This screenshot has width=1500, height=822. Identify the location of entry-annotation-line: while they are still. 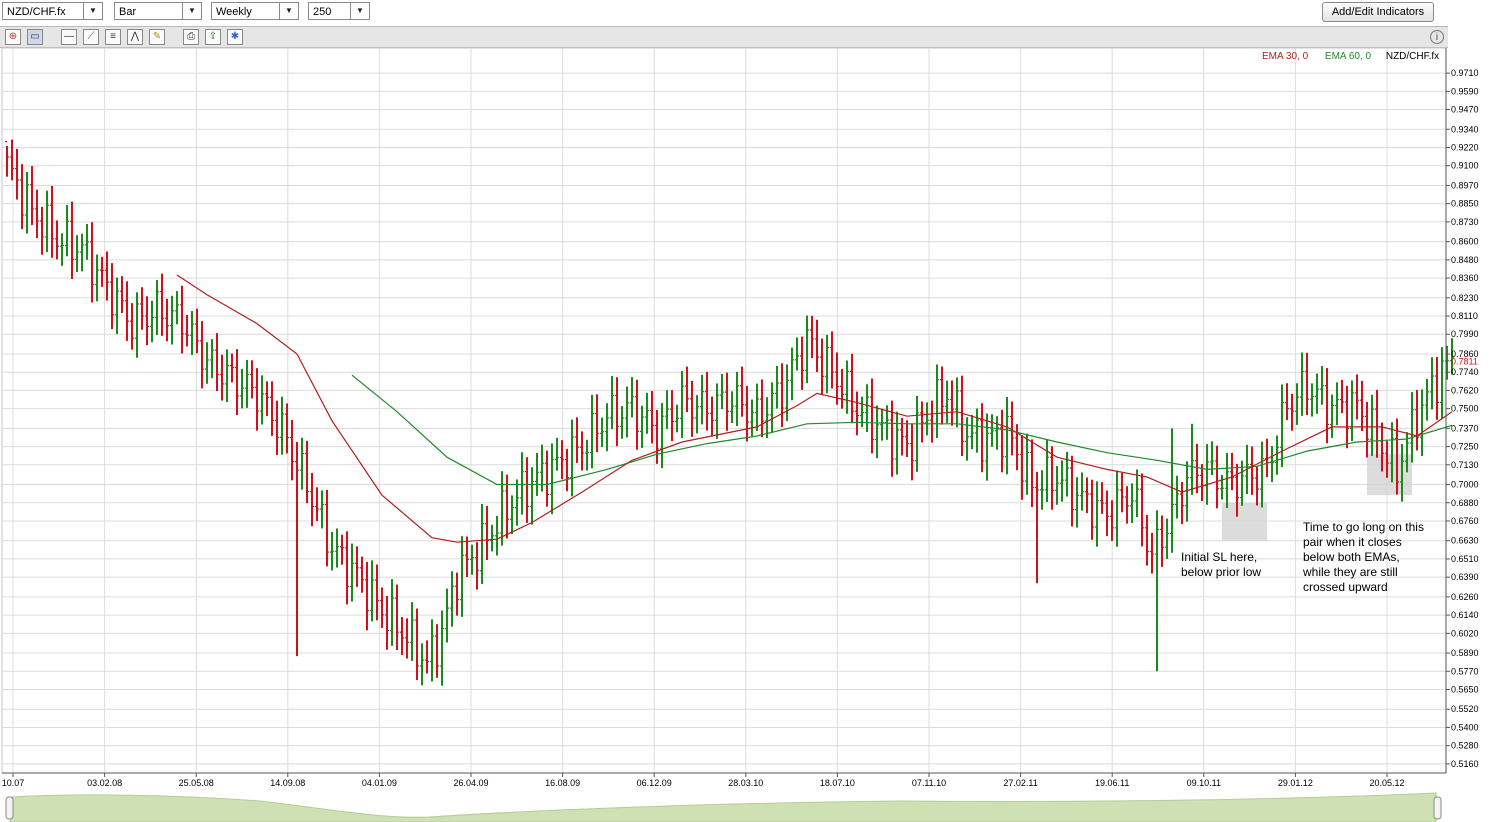
(1350, 572).